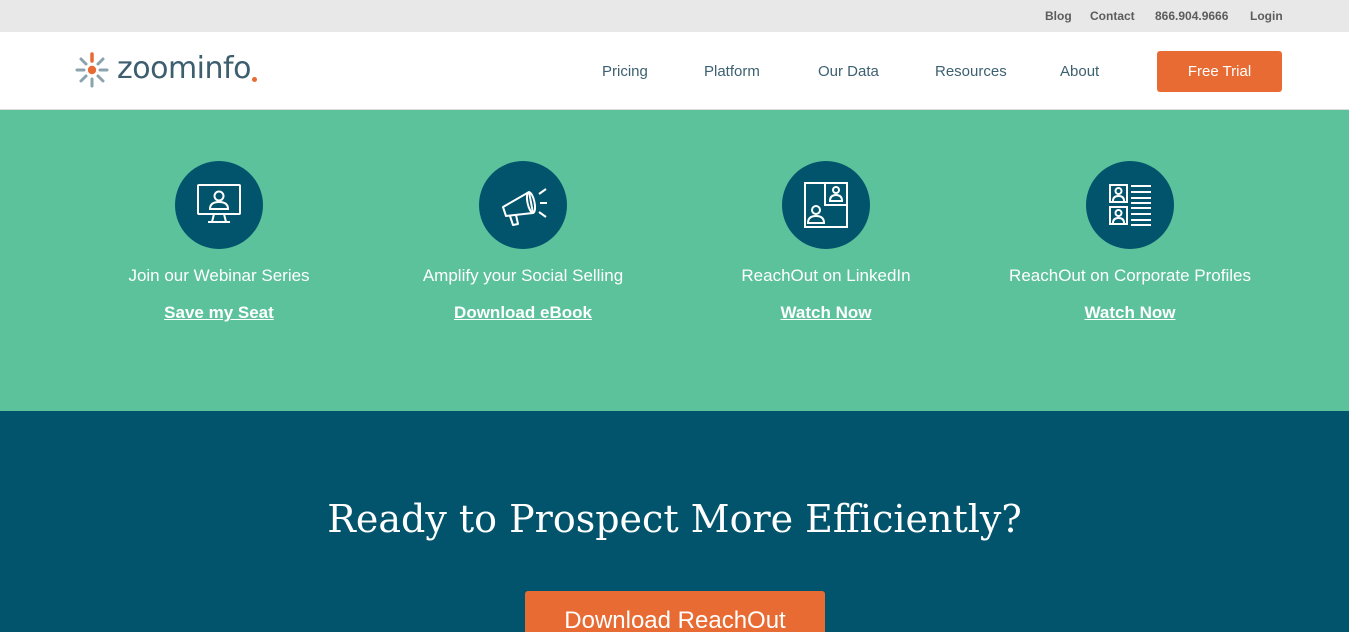  Describe the element at coordinates (1266, 16) in the screenshot. I see `login-link: Login` at that location.